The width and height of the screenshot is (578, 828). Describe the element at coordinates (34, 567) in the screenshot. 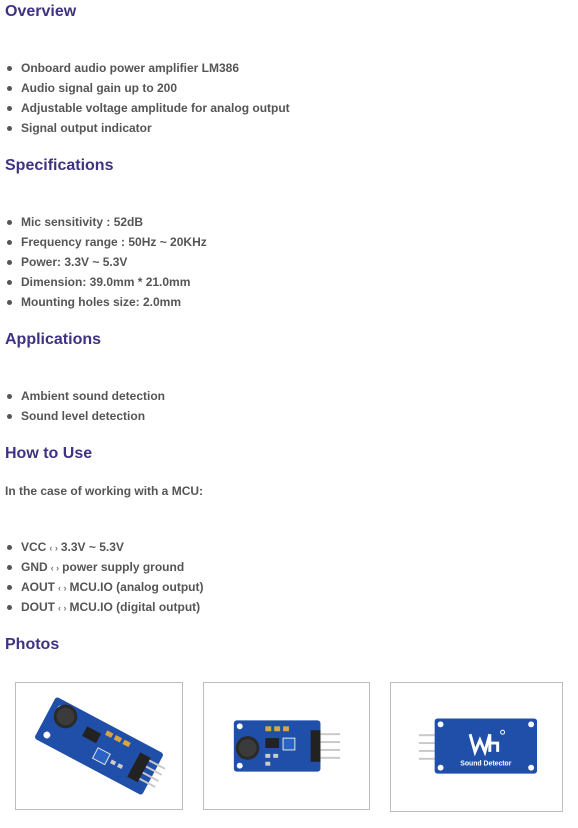

I see `pin-name: GND` at that location.